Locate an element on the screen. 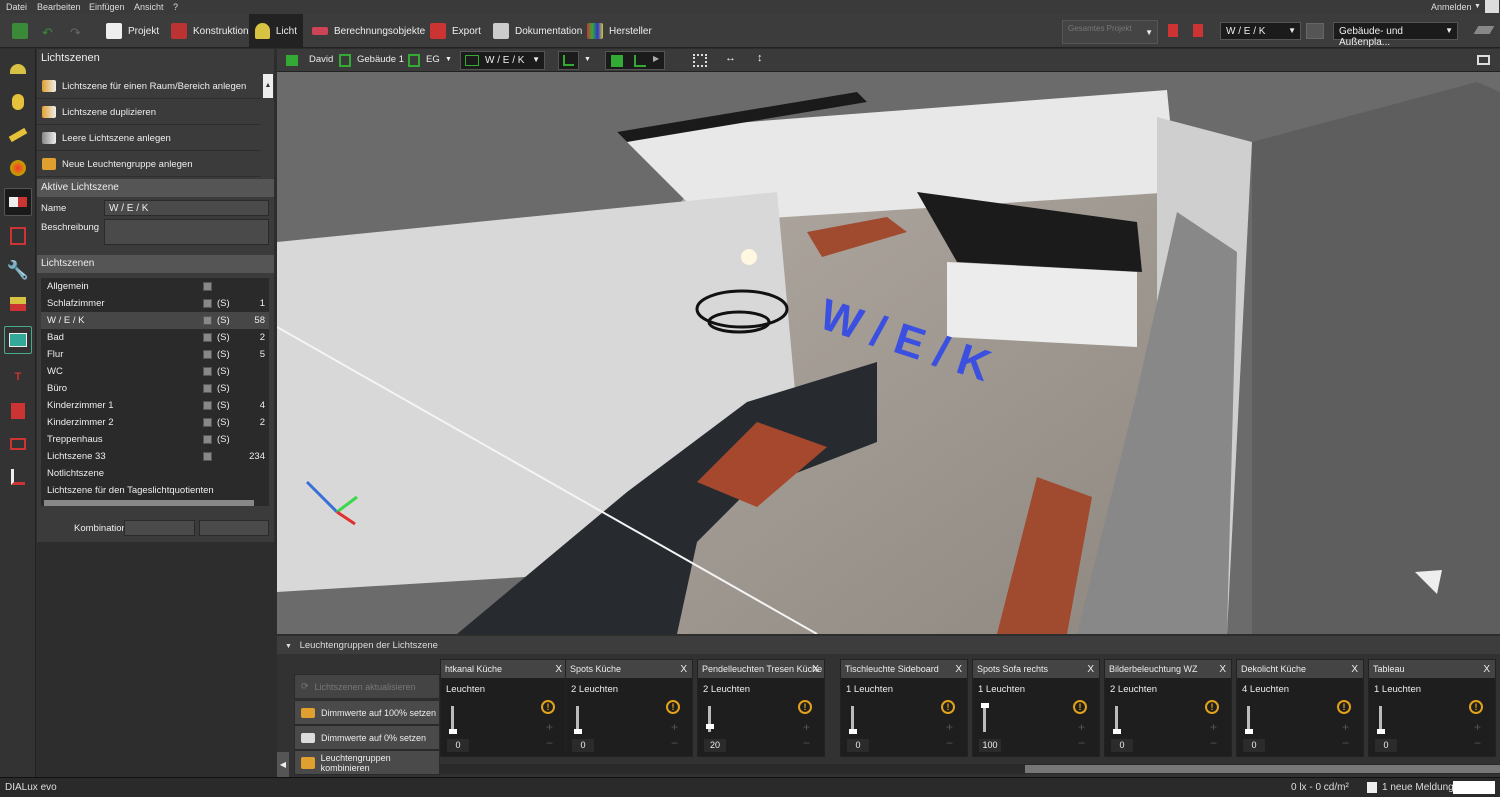 The height and width of the screenshot is (797, 1500). tab-export: Export is located at coordinates (455, 31).